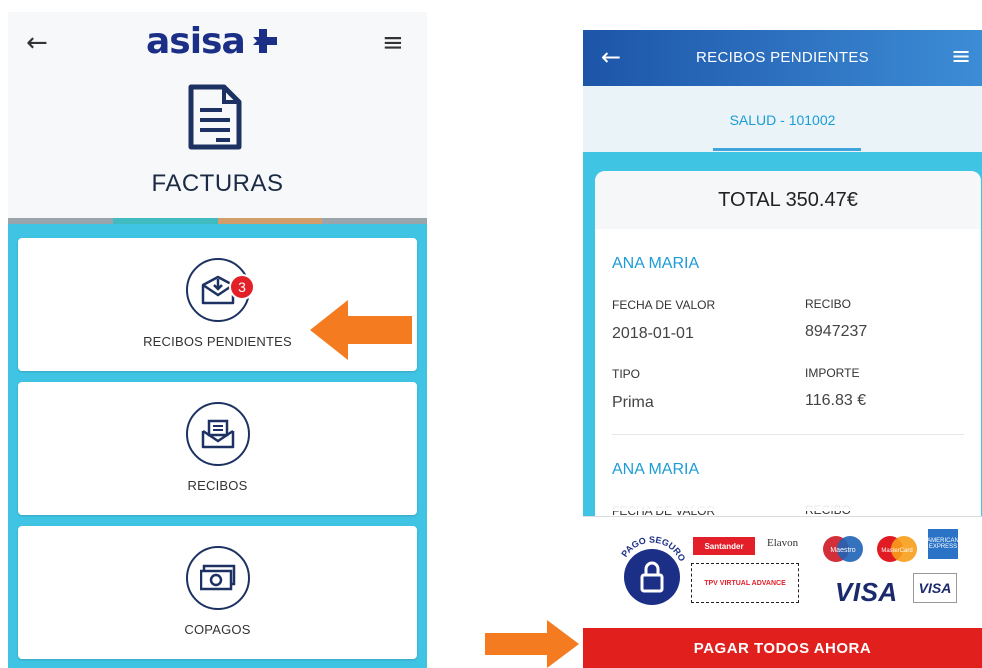 The width and height of the screenshot is (982, 668). I want to click on orange-arrow-right-icon, so click(532, 644).